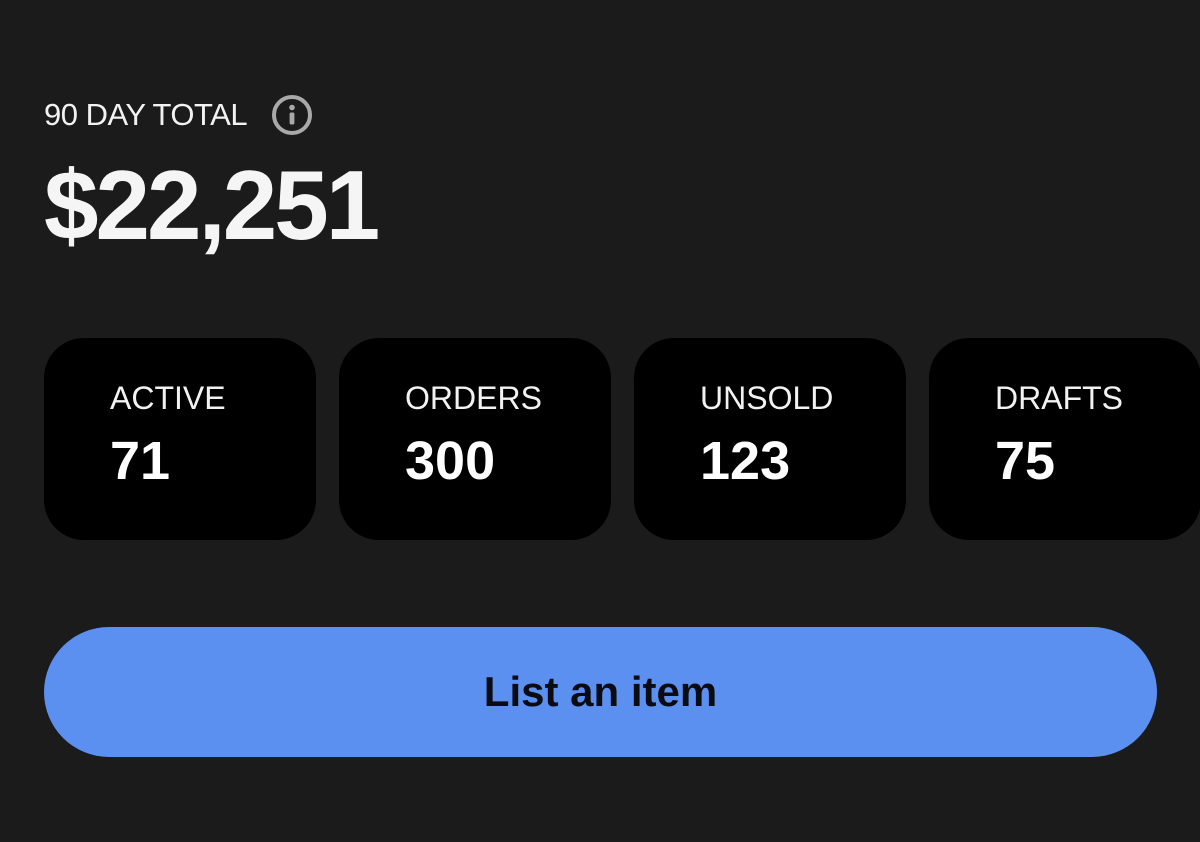  What do you see at coordinates (146, 114) in the screenshot?
I see `period-label: 90 DAY TOTAL` at bounding box center [146, 114].